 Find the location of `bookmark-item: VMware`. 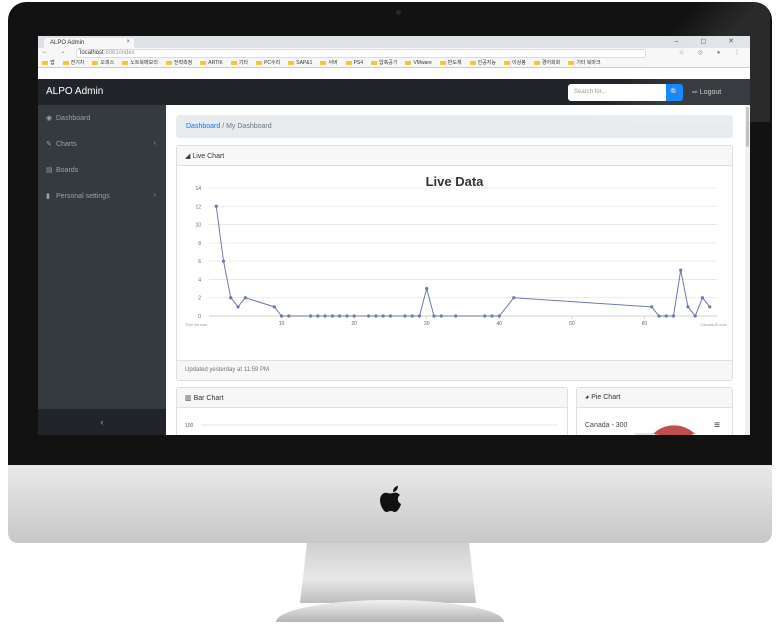

bookmark-item: VMware is located at coordinates (418, 63).